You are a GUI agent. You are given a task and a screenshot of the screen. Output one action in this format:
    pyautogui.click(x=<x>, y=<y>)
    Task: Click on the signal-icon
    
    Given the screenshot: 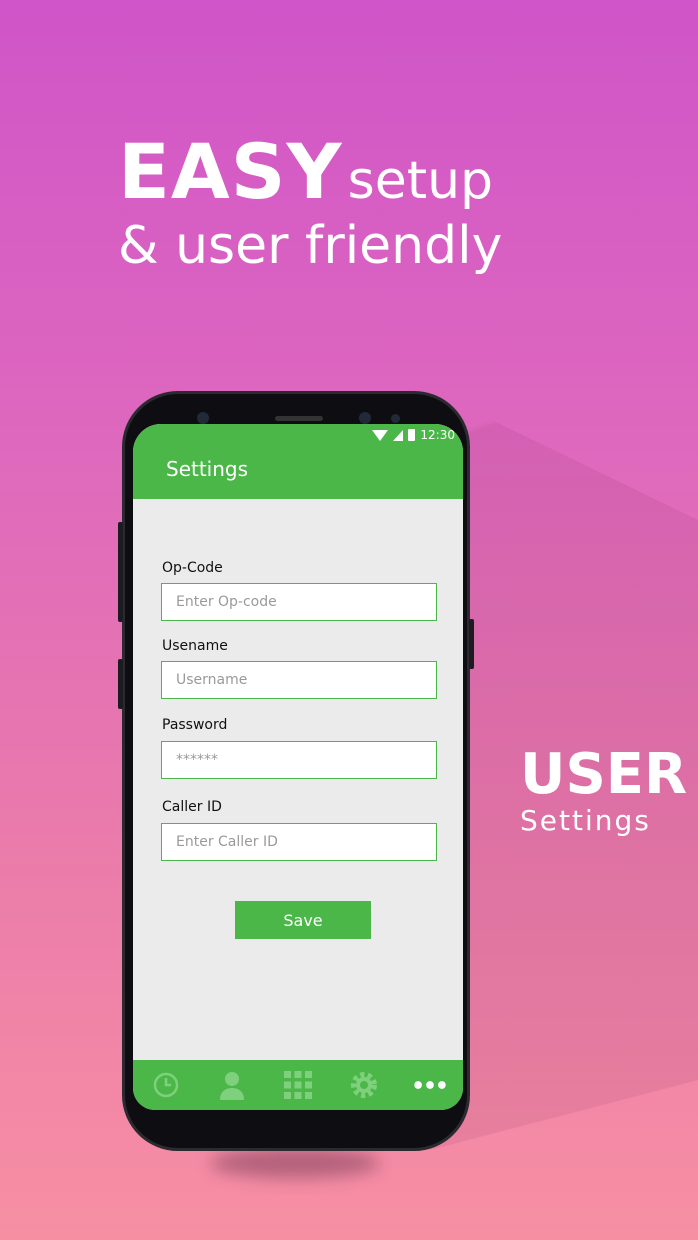 What is the action you would take?
    pyautogui.click(x=398, y=435)
    